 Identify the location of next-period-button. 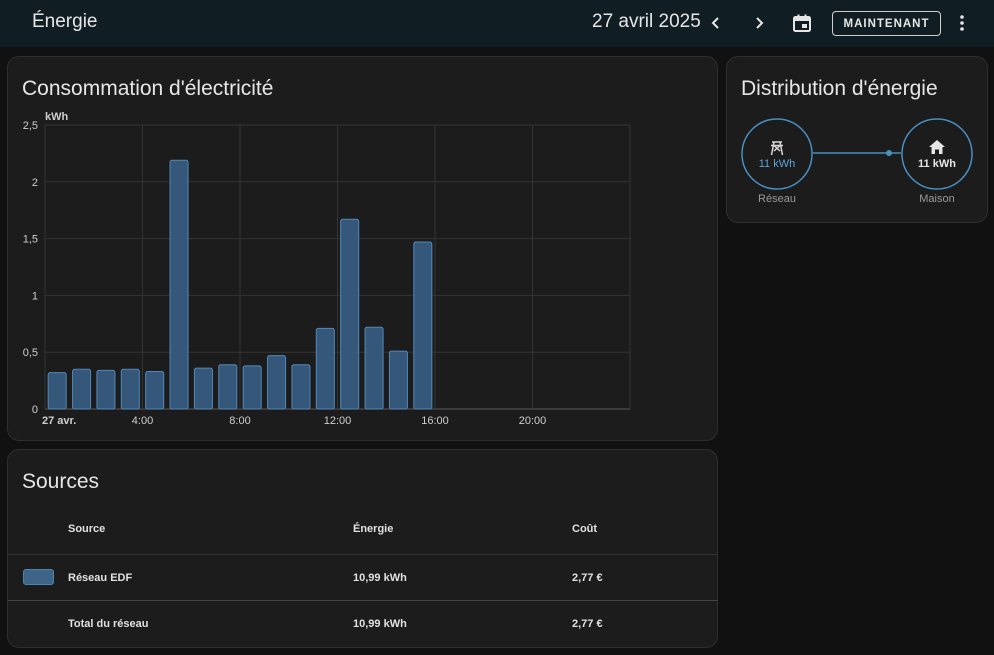
(759, 23).